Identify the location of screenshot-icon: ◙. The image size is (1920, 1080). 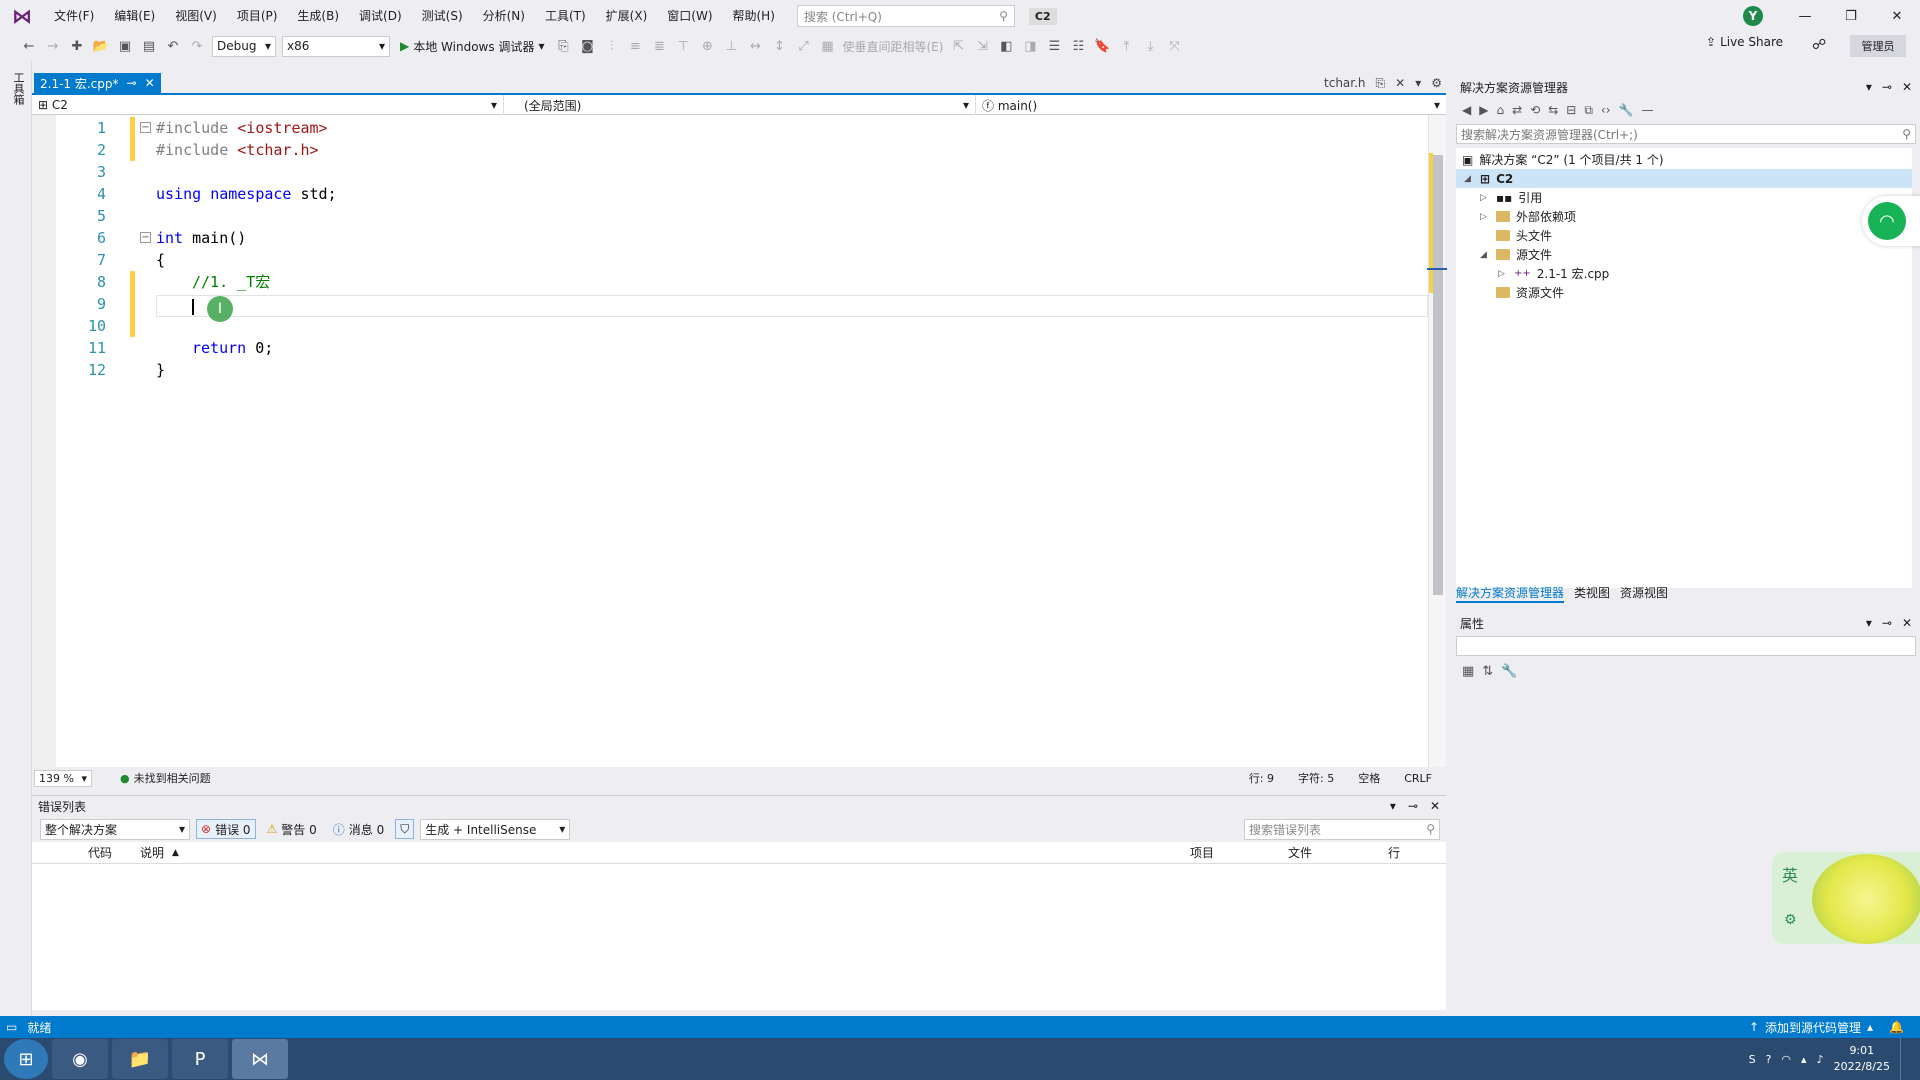
(587, 46).